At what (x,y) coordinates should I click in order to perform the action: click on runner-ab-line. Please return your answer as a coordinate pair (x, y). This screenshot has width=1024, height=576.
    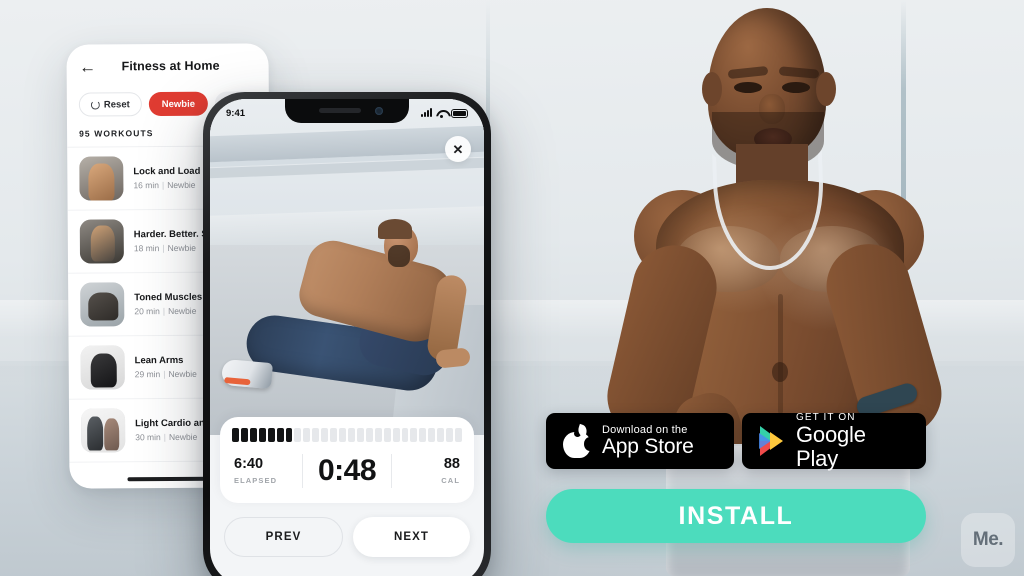
    Looking at the image, I should click on (780, 354).